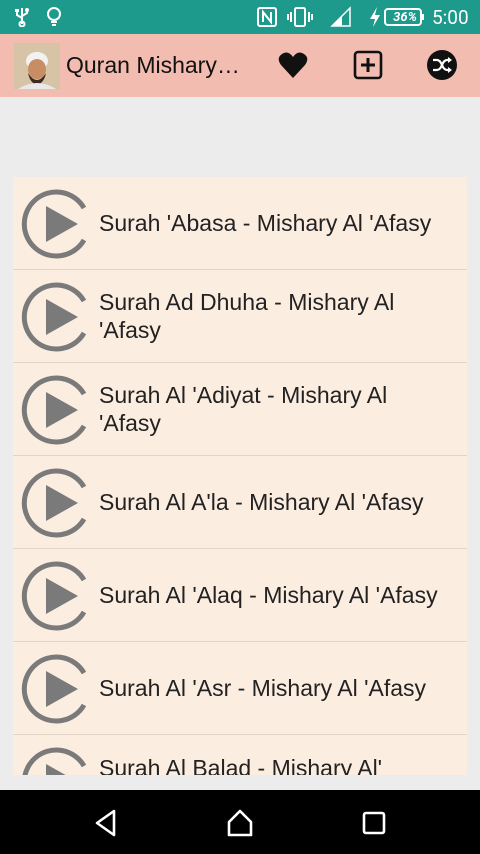 This screenshot has height=854, width=480. What do you see at coordinates (341, 17) in the screenshot?
I see `signal-icon` at bounding box center [341, 17].